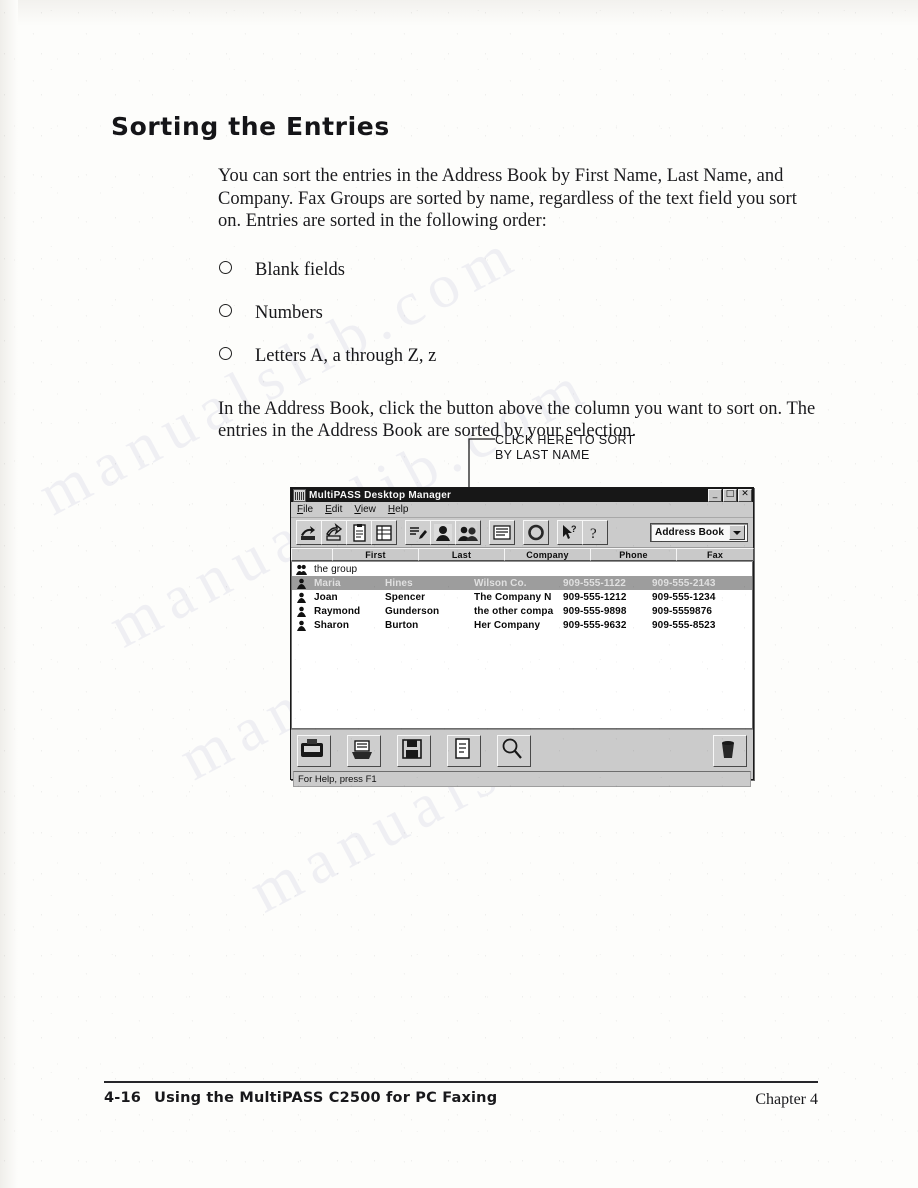  Describe the element at coordinates (522, 569) in the screenshot. I see `table-row: the group` at that location.